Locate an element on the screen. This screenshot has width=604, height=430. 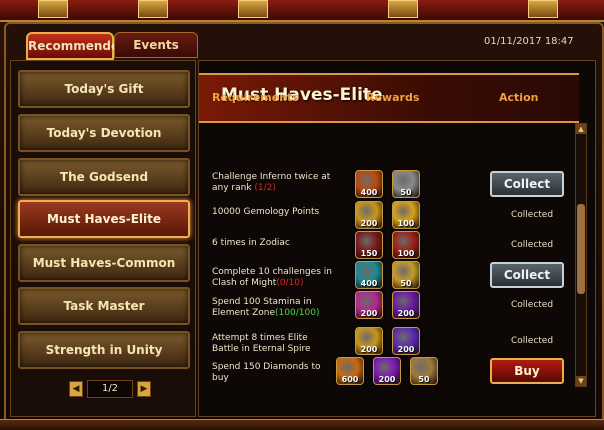
gold-chest-icon: 200 is located at coordinates (369, 341).